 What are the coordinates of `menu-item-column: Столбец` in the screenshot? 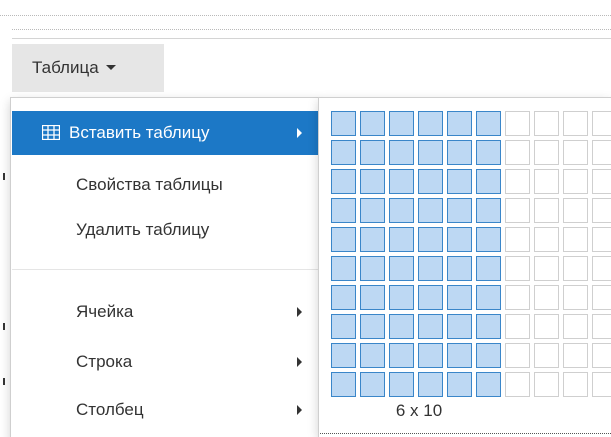 It's located at (165, 410).